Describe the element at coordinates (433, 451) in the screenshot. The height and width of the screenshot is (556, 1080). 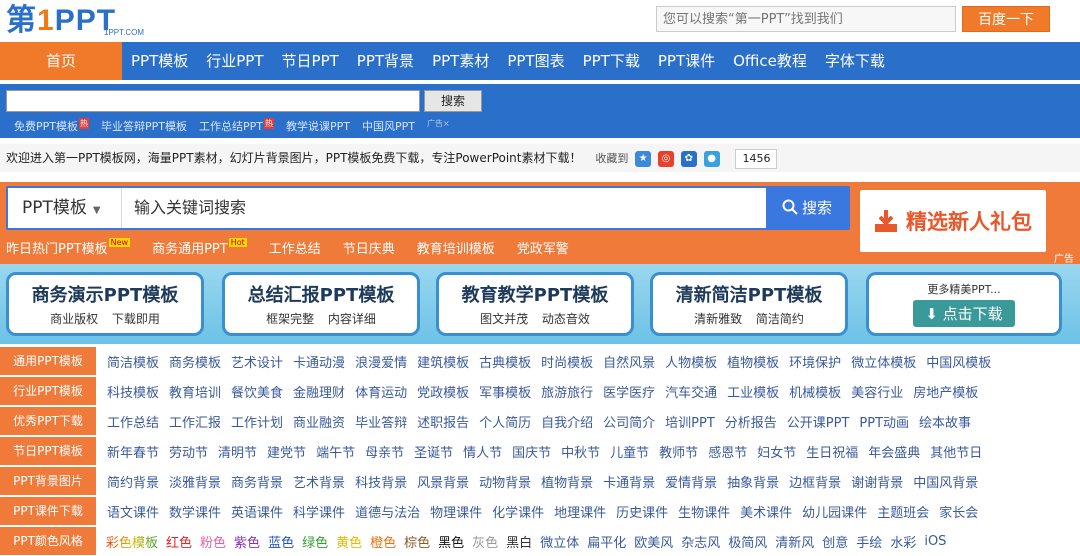
I see `category-link: 圣诞节` at that location.